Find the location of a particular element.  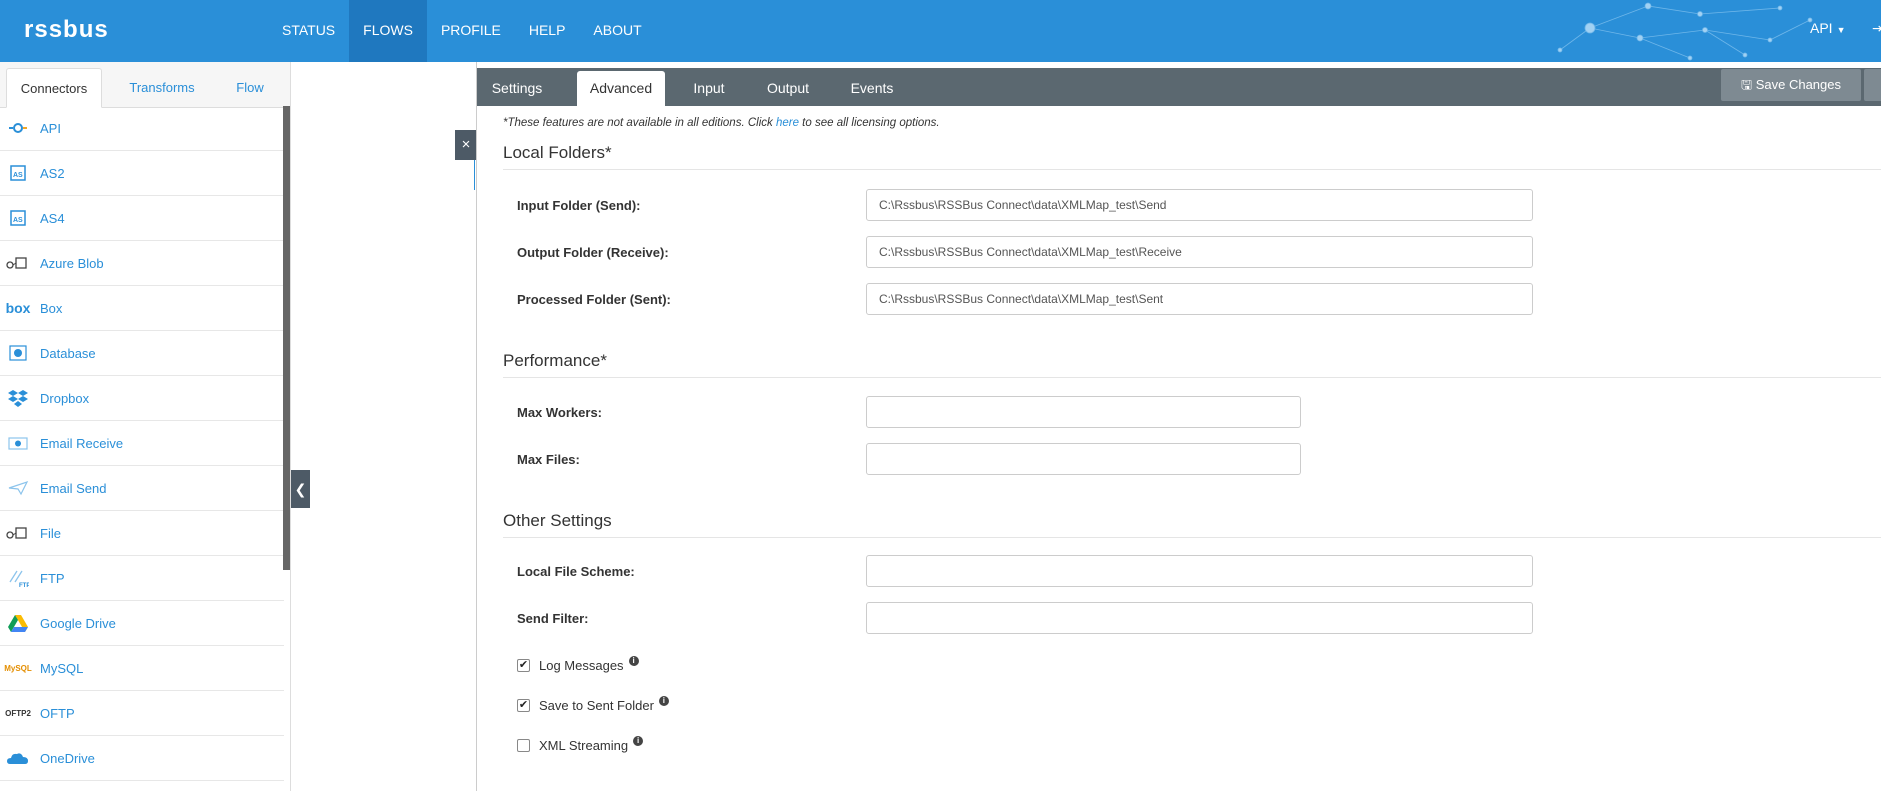

connector-label: Box is located at coordinates (51, 308).